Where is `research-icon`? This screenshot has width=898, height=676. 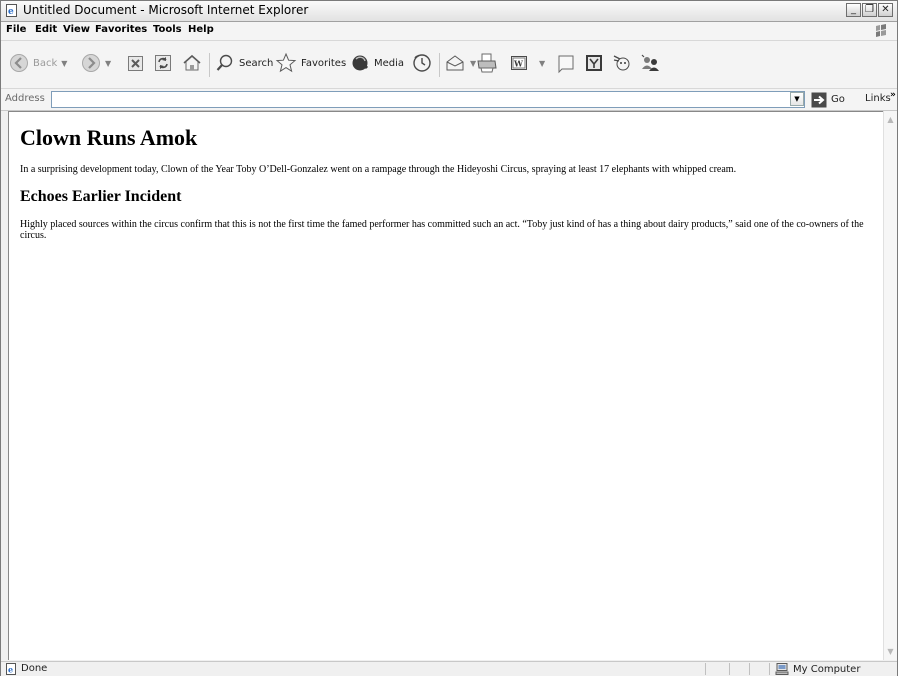
research-icon is located at coordinates (594, 63).